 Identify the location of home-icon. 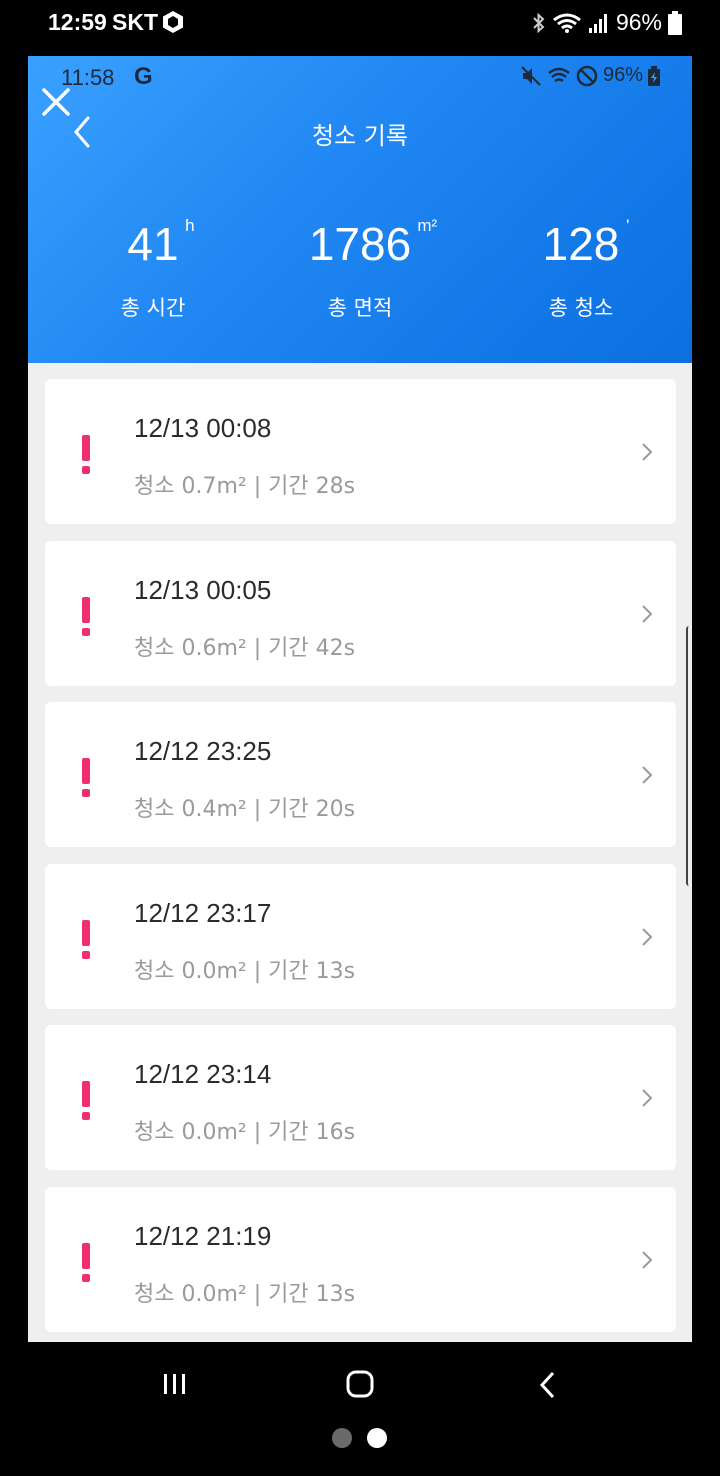
(360, 1384).